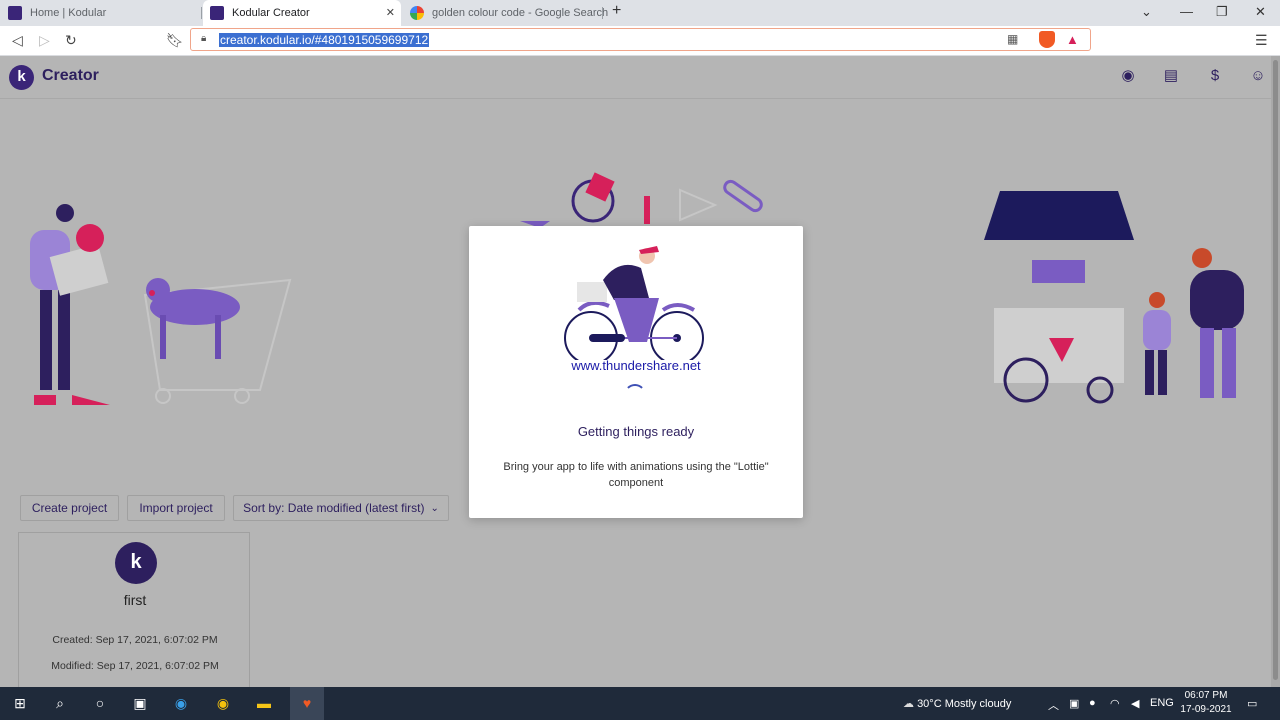 This screenshot has height=720, width=1280. Describe the element at coordinates (1012, 39) in the screenshot. I see `qr-code-icon: ▦` at that location.